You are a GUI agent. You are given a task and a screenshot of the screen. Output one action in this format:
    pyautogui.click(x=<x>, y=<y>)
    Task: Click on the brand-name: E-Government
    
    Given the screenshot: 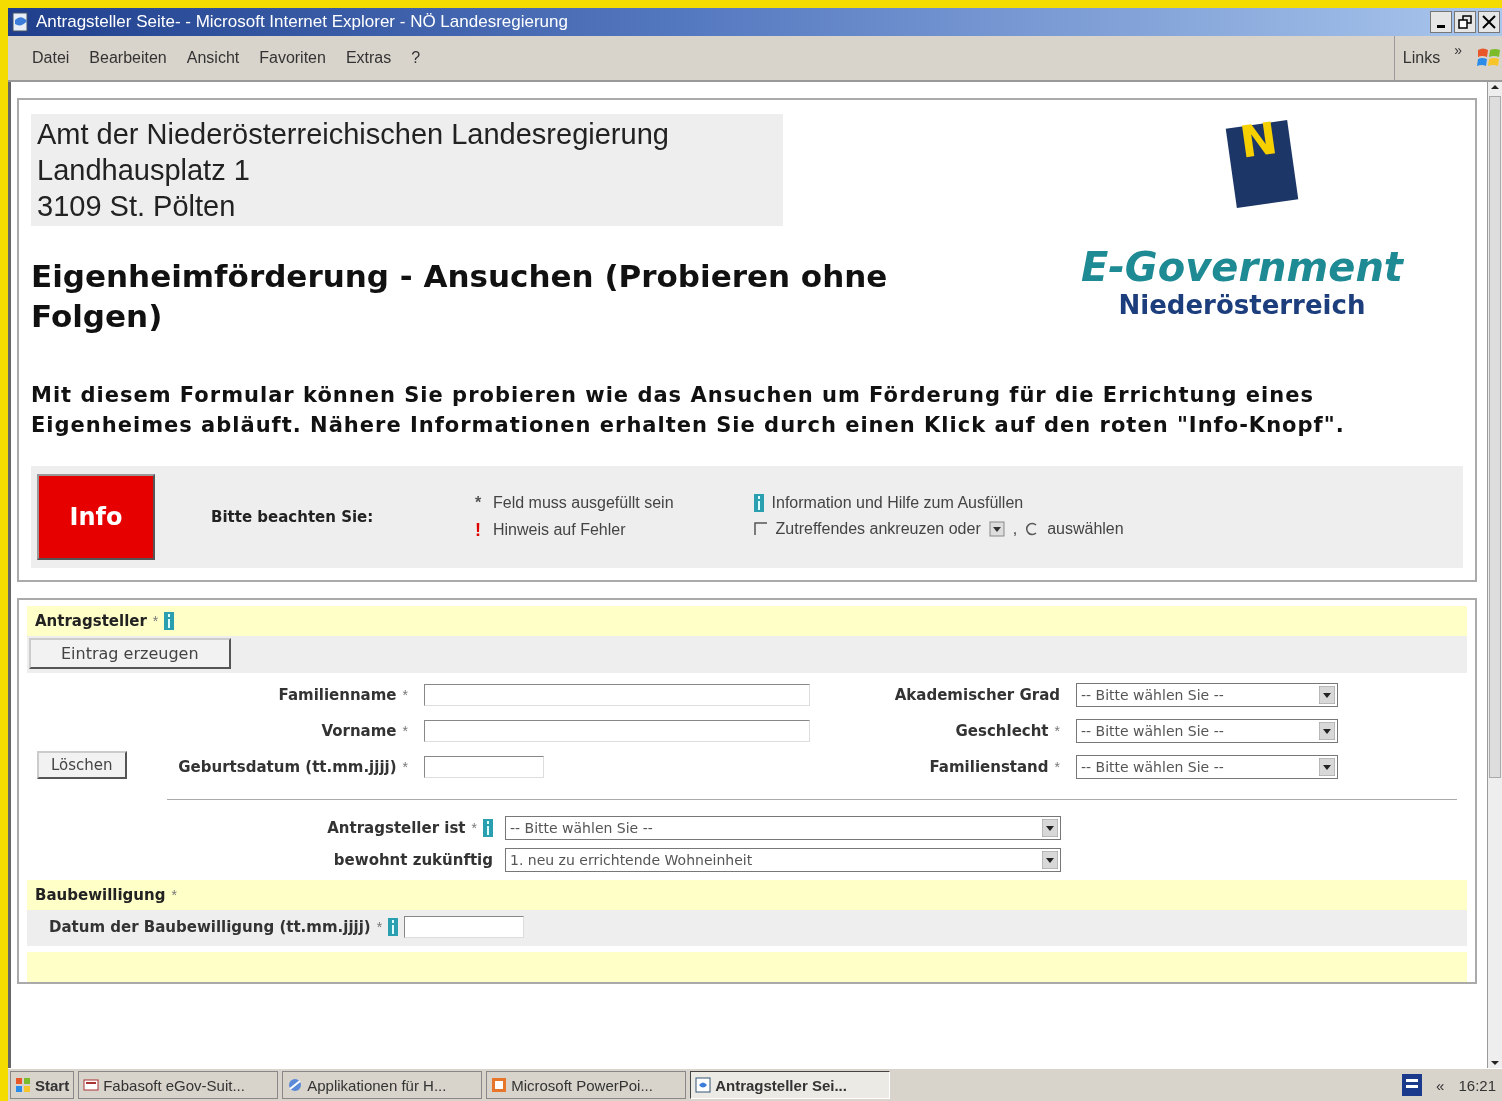 What is the action you would take?
    pyautogui.click(x=1241, y=267)
    